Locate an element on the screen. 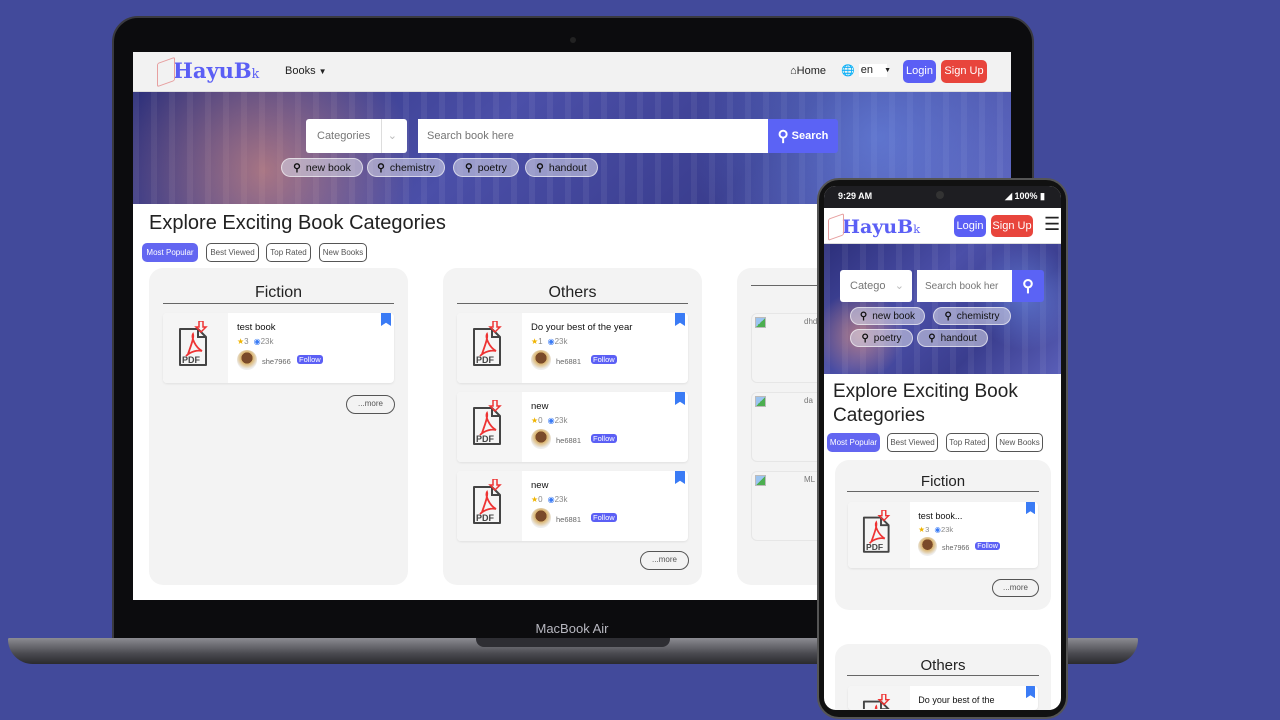 This screenshot has height=720, width=1280. home-icon: ⌂ is located at coordinates (793, 71).